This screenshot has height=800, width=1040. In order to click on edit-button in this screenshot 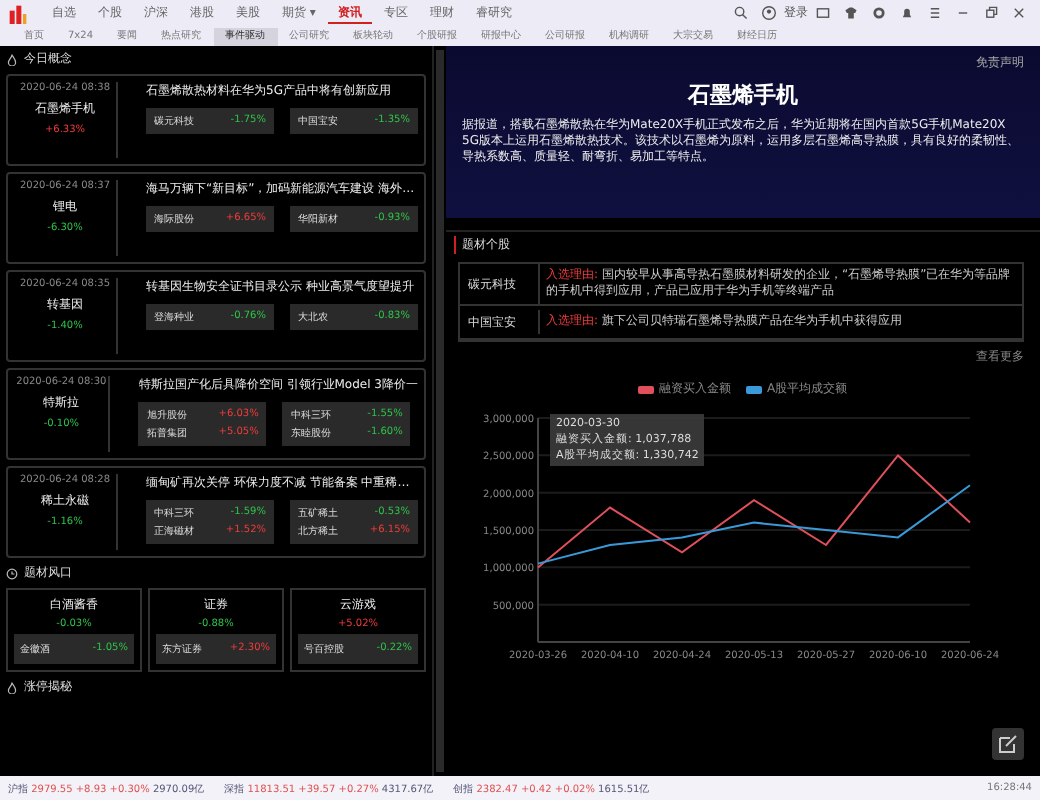, I will do `click(1008, 744)`.